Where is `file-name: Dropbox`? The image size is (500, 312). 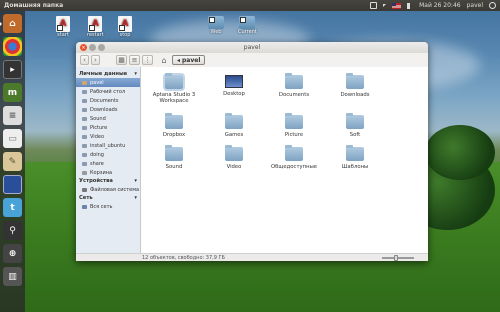 file-name: Dropbox is located at coordinates (174, 135).